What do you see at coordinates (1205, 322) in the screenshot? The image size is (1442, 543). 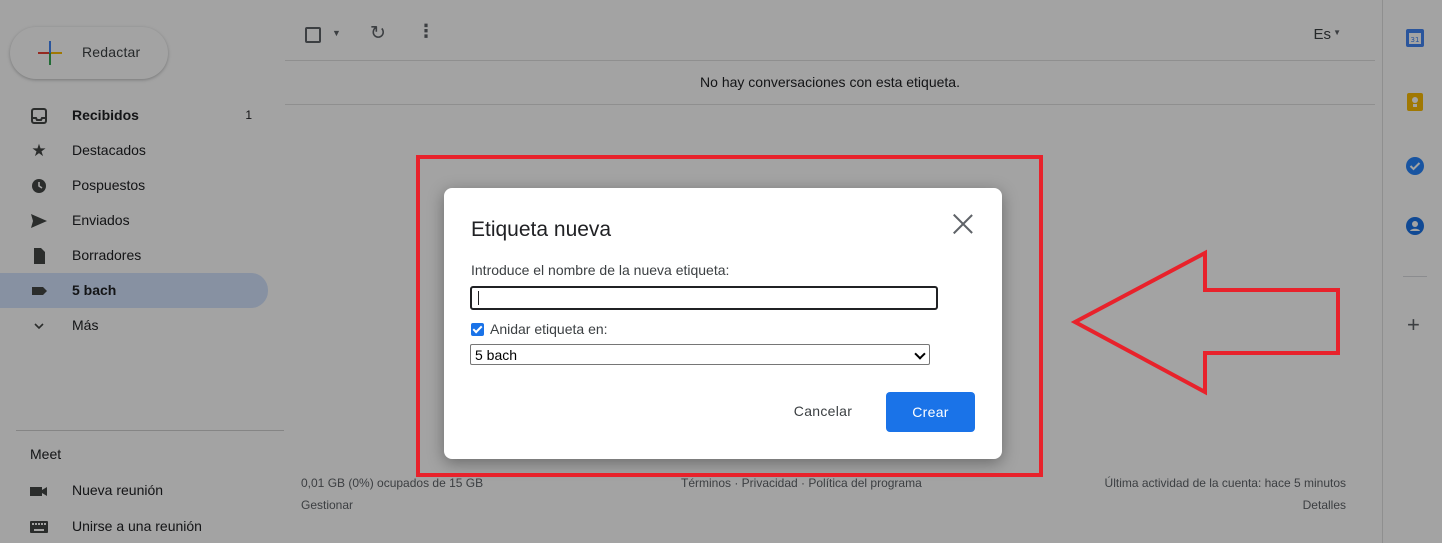 I see `arrow-icon` at bounding box center [1205, 322].